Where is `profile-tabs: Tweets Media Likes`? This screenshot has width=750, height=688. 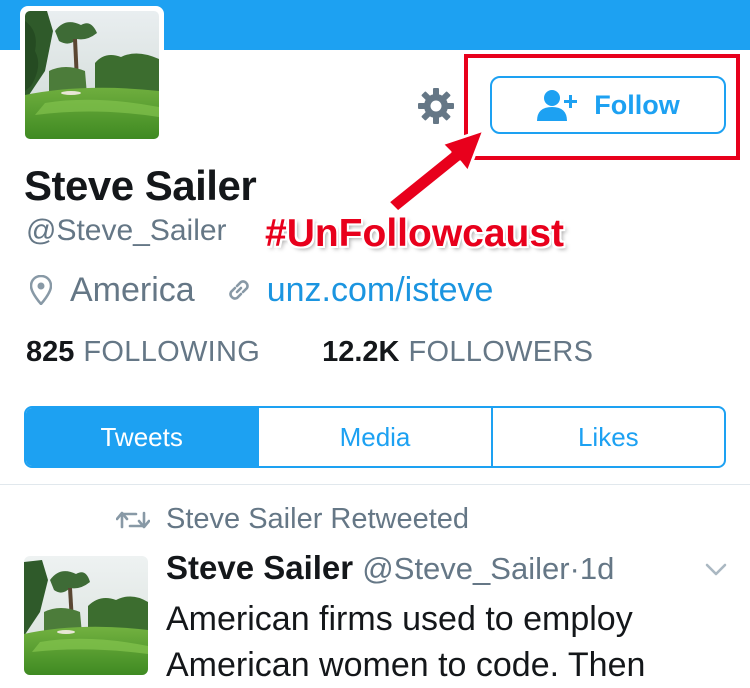 profile-tabs: Tweets Media Likes is located at coordinates (375, 437).